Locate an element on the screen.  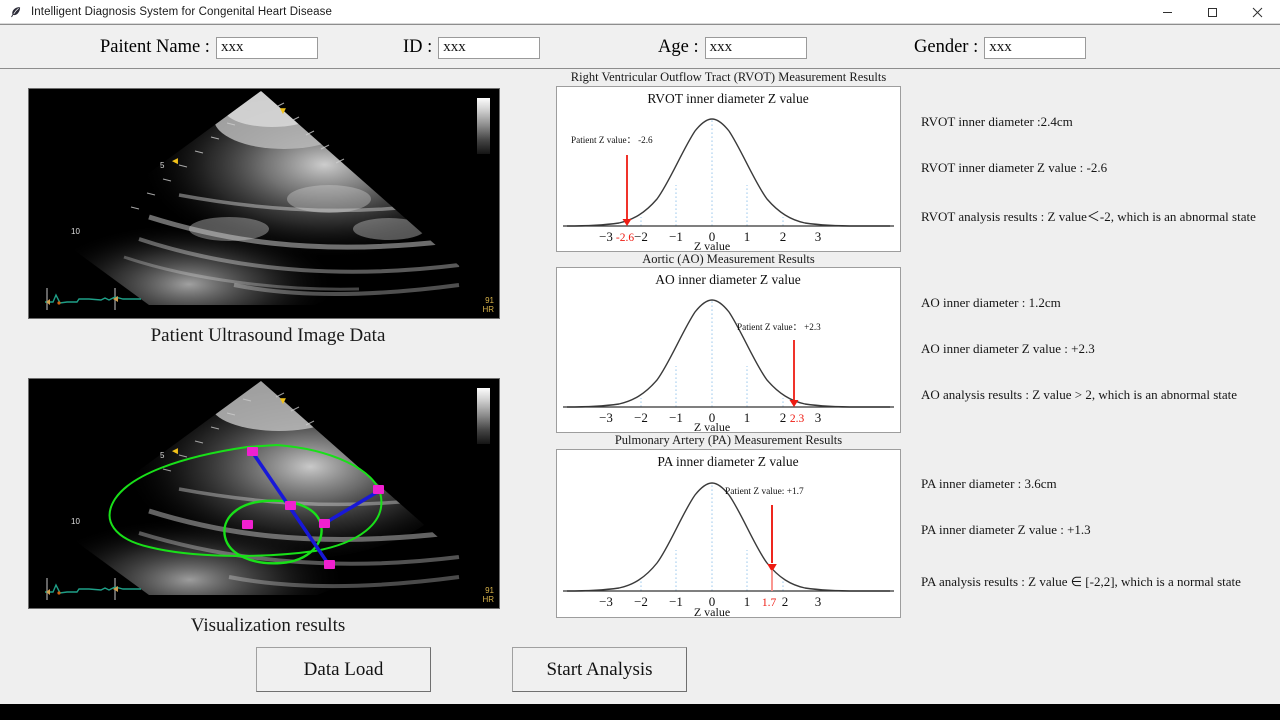
patient-gender-label: Gender : is located at coordinates (946, 47).